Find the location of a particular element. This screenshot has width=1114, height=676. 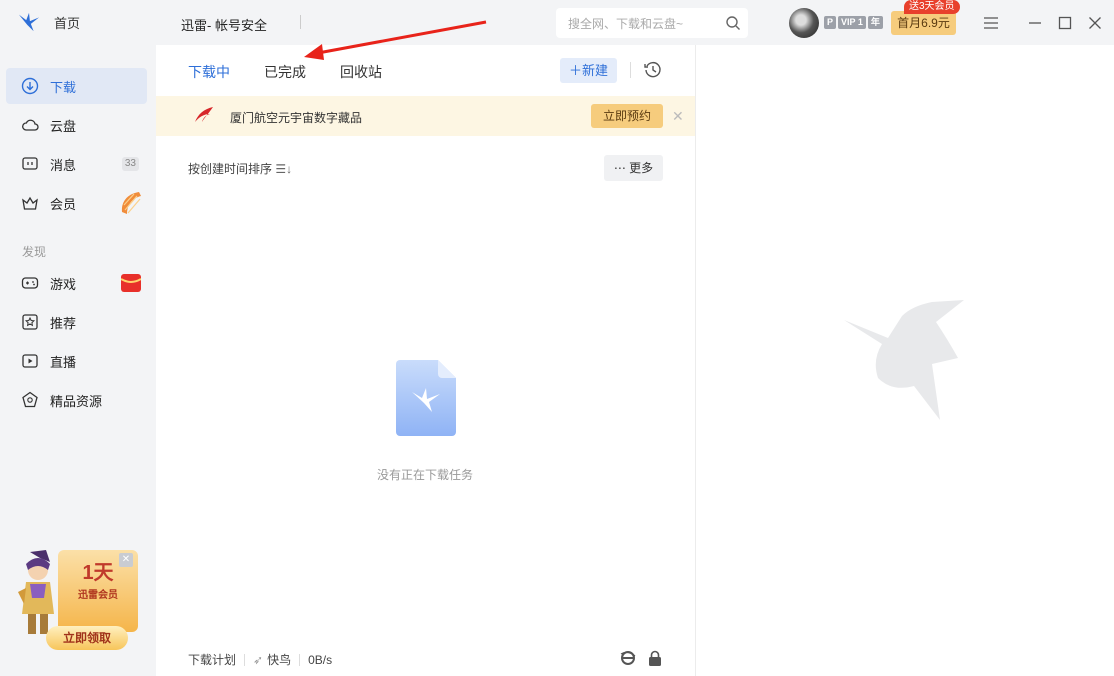

download-icon is located at coordinates (30, 86).